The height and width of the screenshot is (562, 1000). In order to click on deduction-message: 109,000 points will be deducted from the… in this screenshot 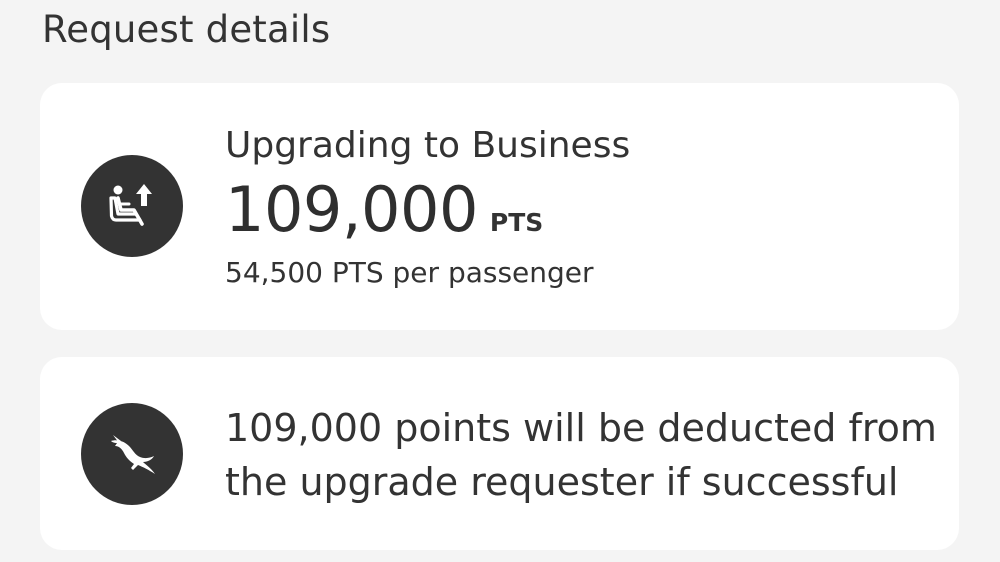, I will do `click(581, 455)`.